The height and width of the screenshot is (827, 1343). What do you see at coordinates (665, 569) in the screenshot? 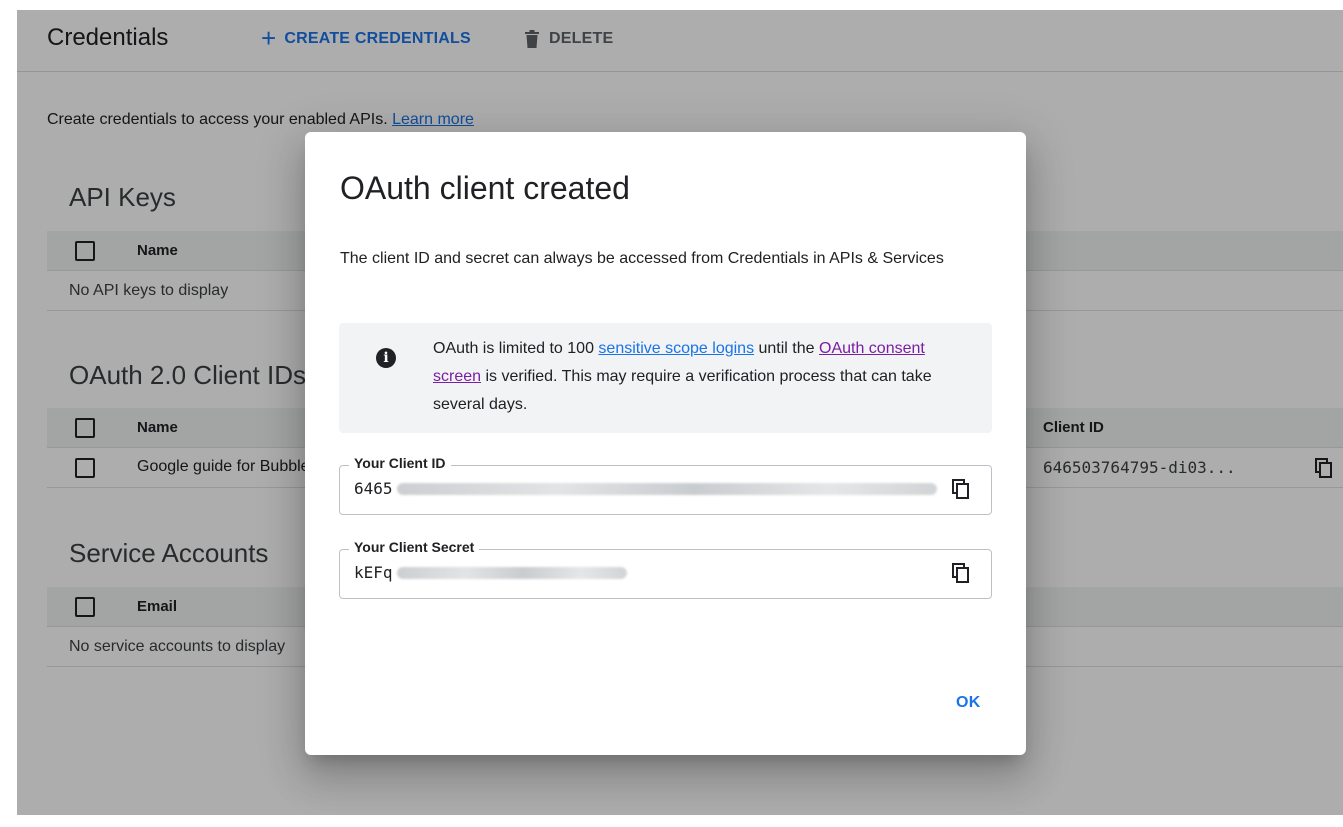
I see `client-secret-field: Your Client Secret kEFq` at bounding box center [665, 569].